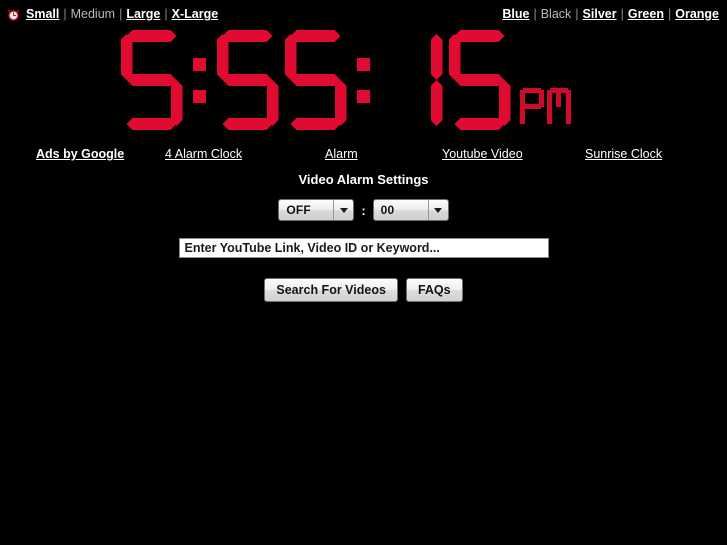  I want to click on nav-label-color-1: Black, so click(556, 14).